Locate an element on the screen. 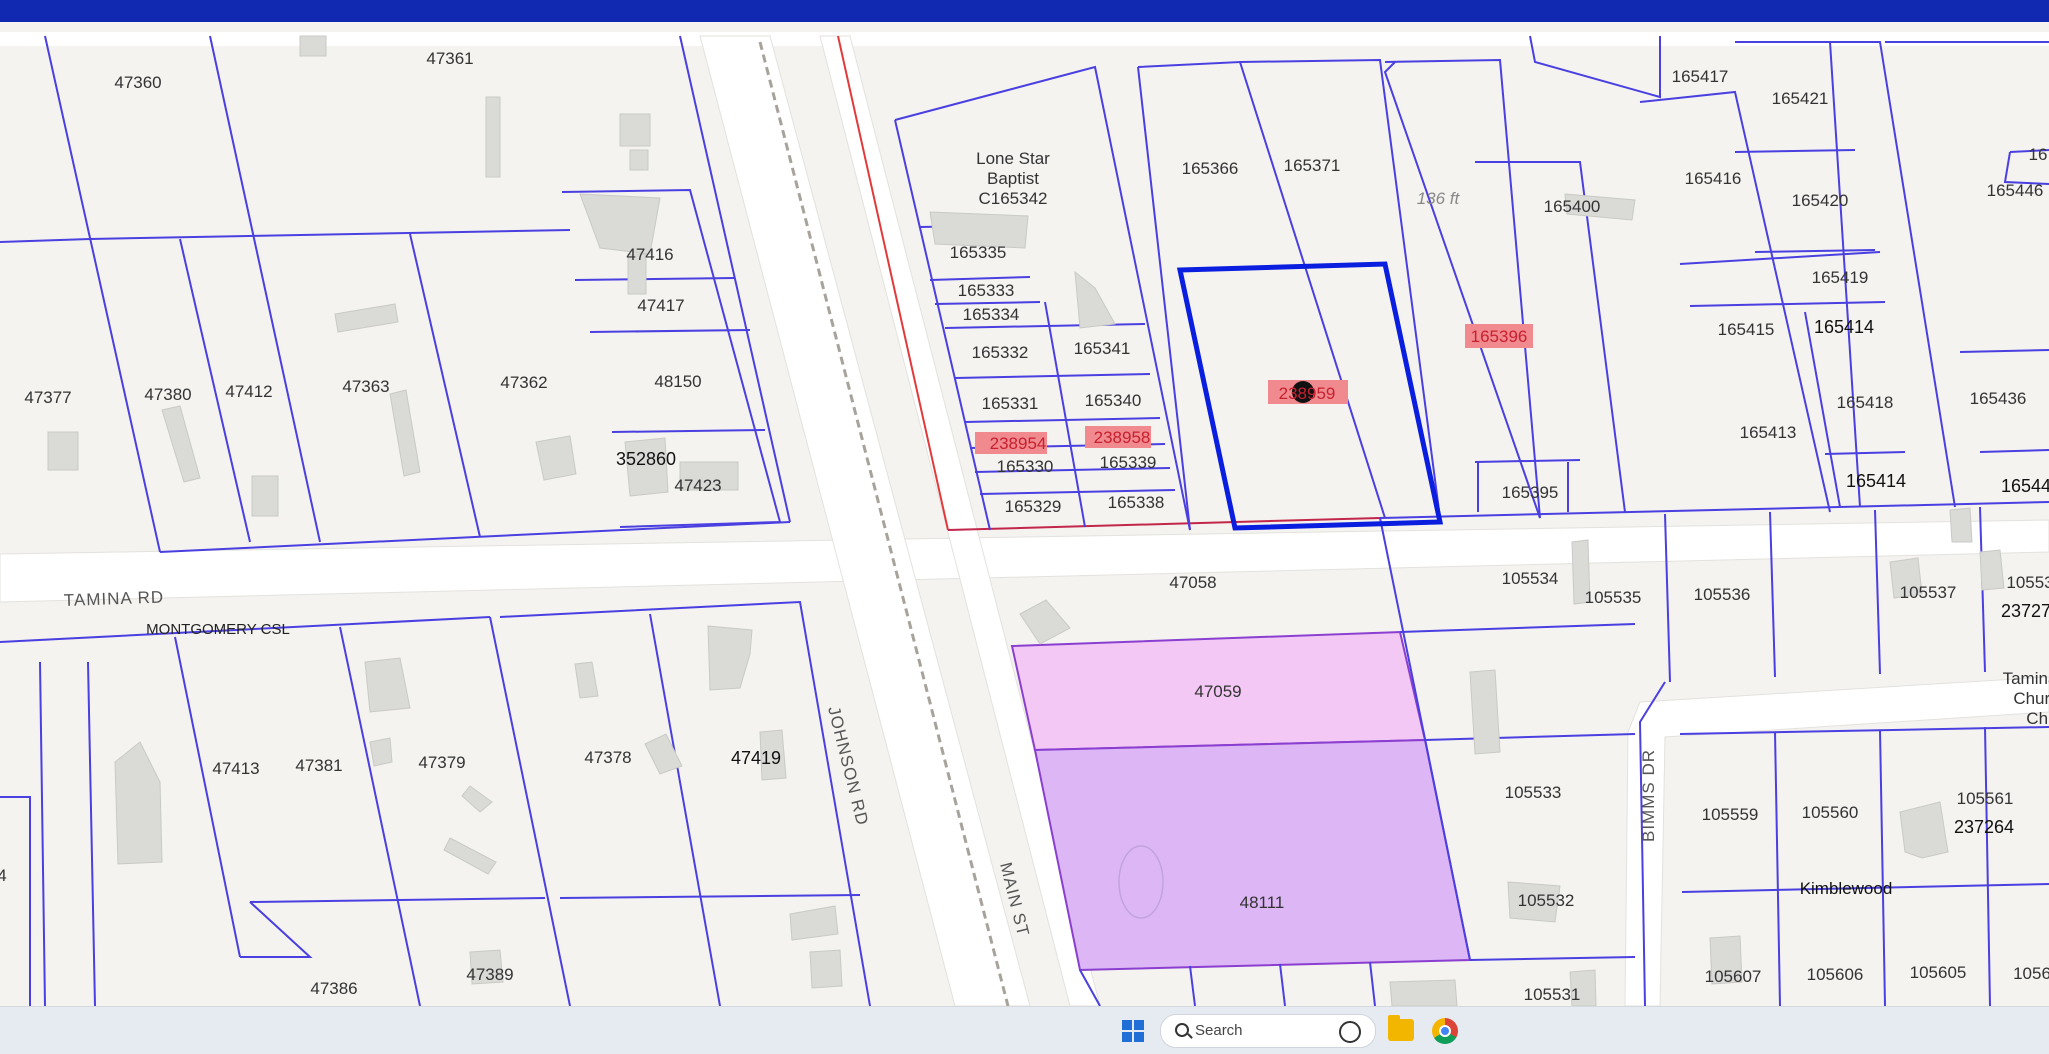 The width and height of the screenshot is (2049, 1054). label-165366: 165366 is located at coordinates (1210, 168).